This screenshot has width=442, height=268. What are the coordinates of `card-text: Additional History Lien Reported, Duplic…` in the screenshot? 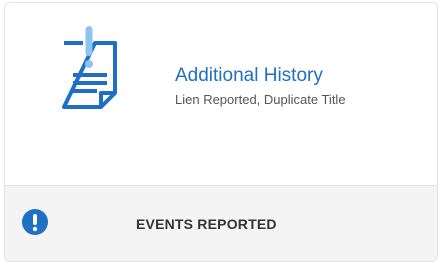 It's located at (260, 86).